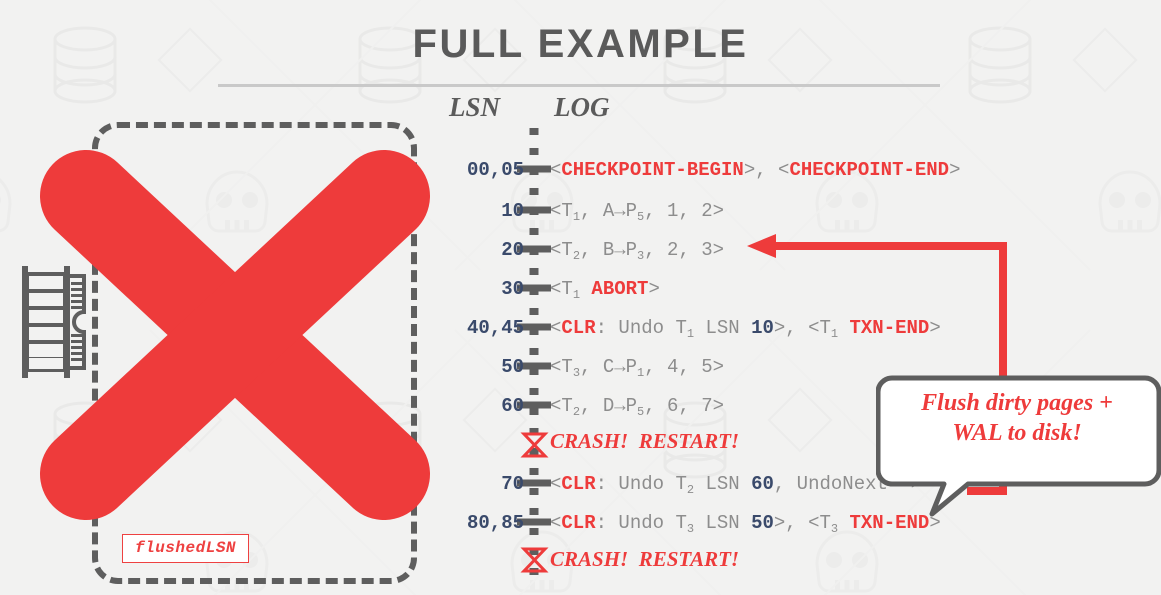  What do you see at coordinates (745, 329) in the screenshot?
I see `log-row-entry: <CLR: Undo T1 LSN 10>, <T1 TXN-END>` at bounding box center [745, 329].